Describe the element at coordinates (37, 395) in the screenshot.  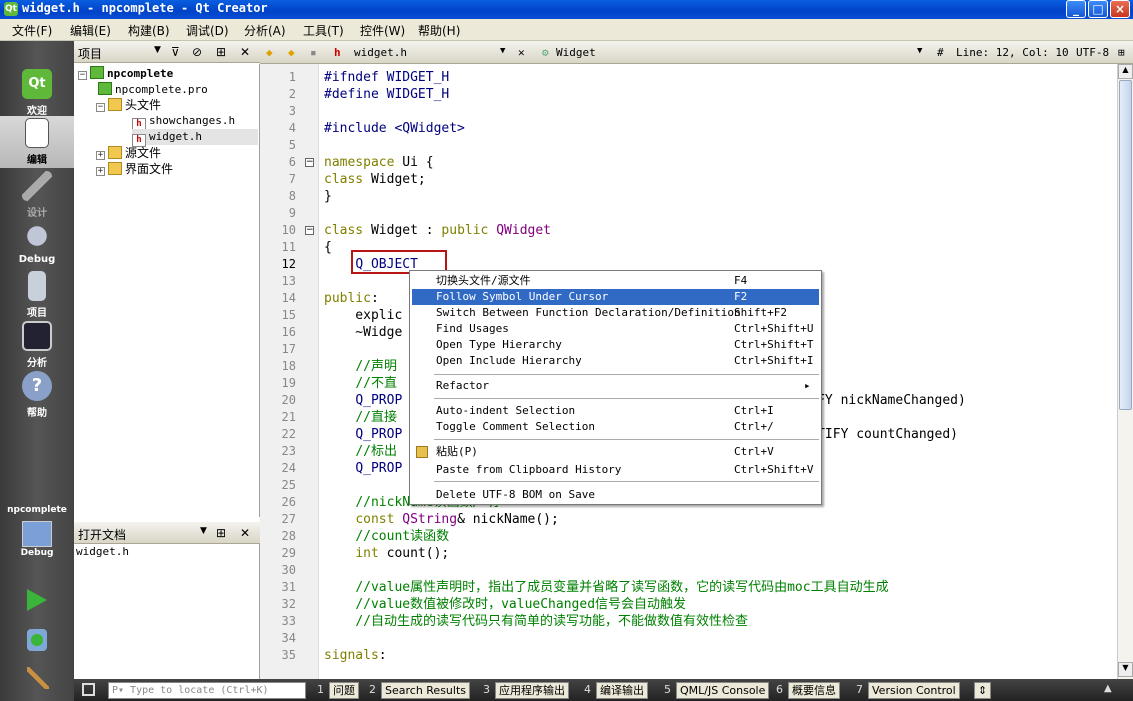
I see `mode-help: ? 帮助` at that location.